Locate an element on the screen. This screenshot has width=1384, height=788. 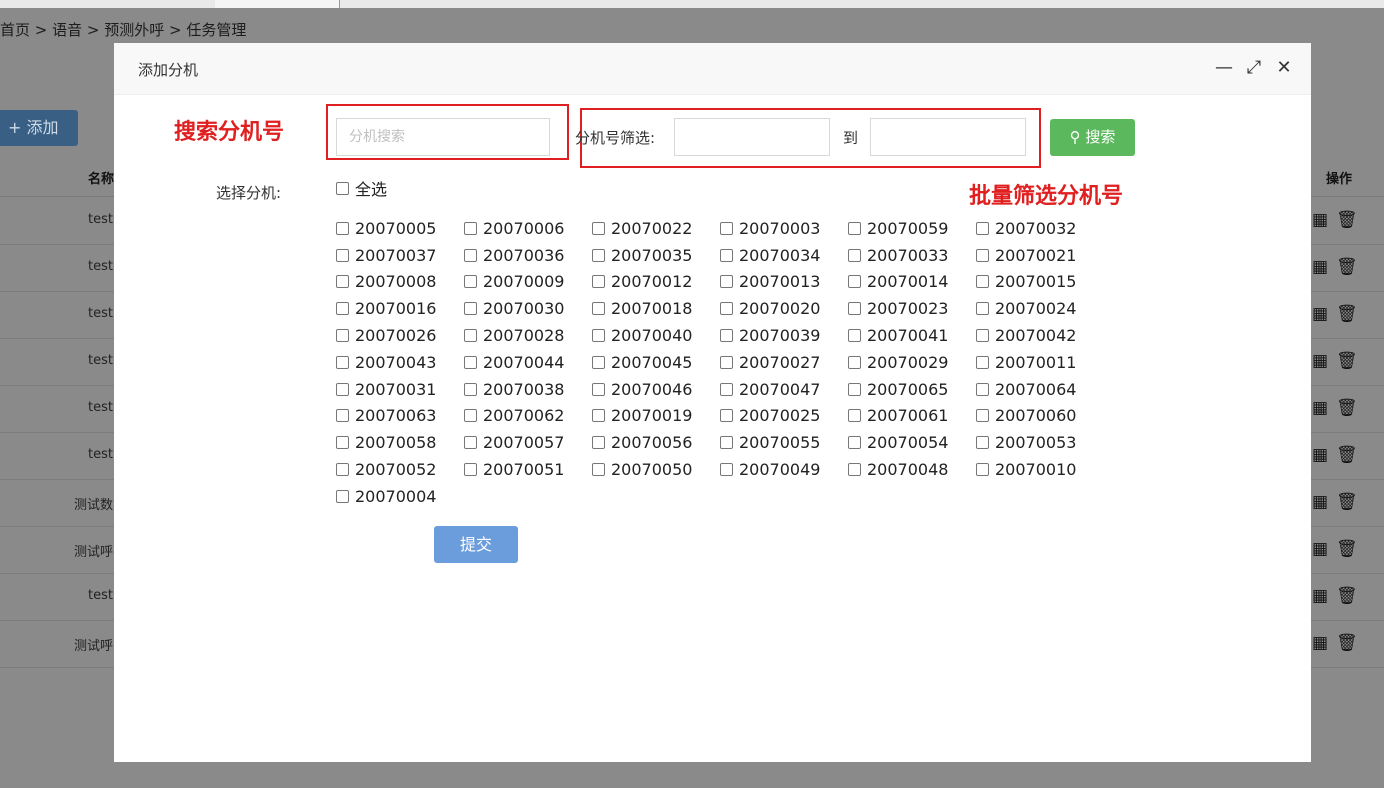
extension-option: 20070025 is located at coordinates (784, 416).